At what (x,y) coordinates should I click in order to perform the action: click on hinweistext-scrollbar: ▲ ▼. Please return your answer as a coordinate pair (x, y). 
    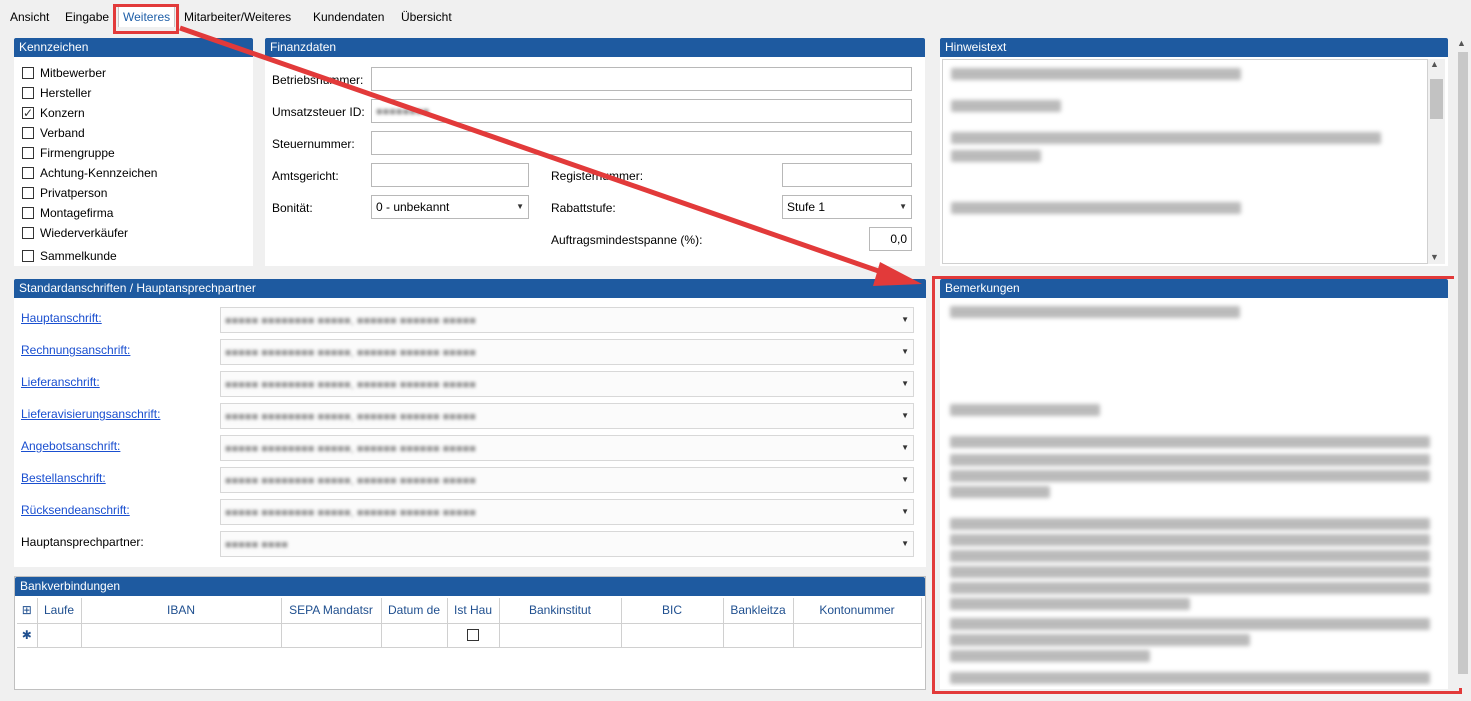
    Looking at the image, I should click on (1436, 161).